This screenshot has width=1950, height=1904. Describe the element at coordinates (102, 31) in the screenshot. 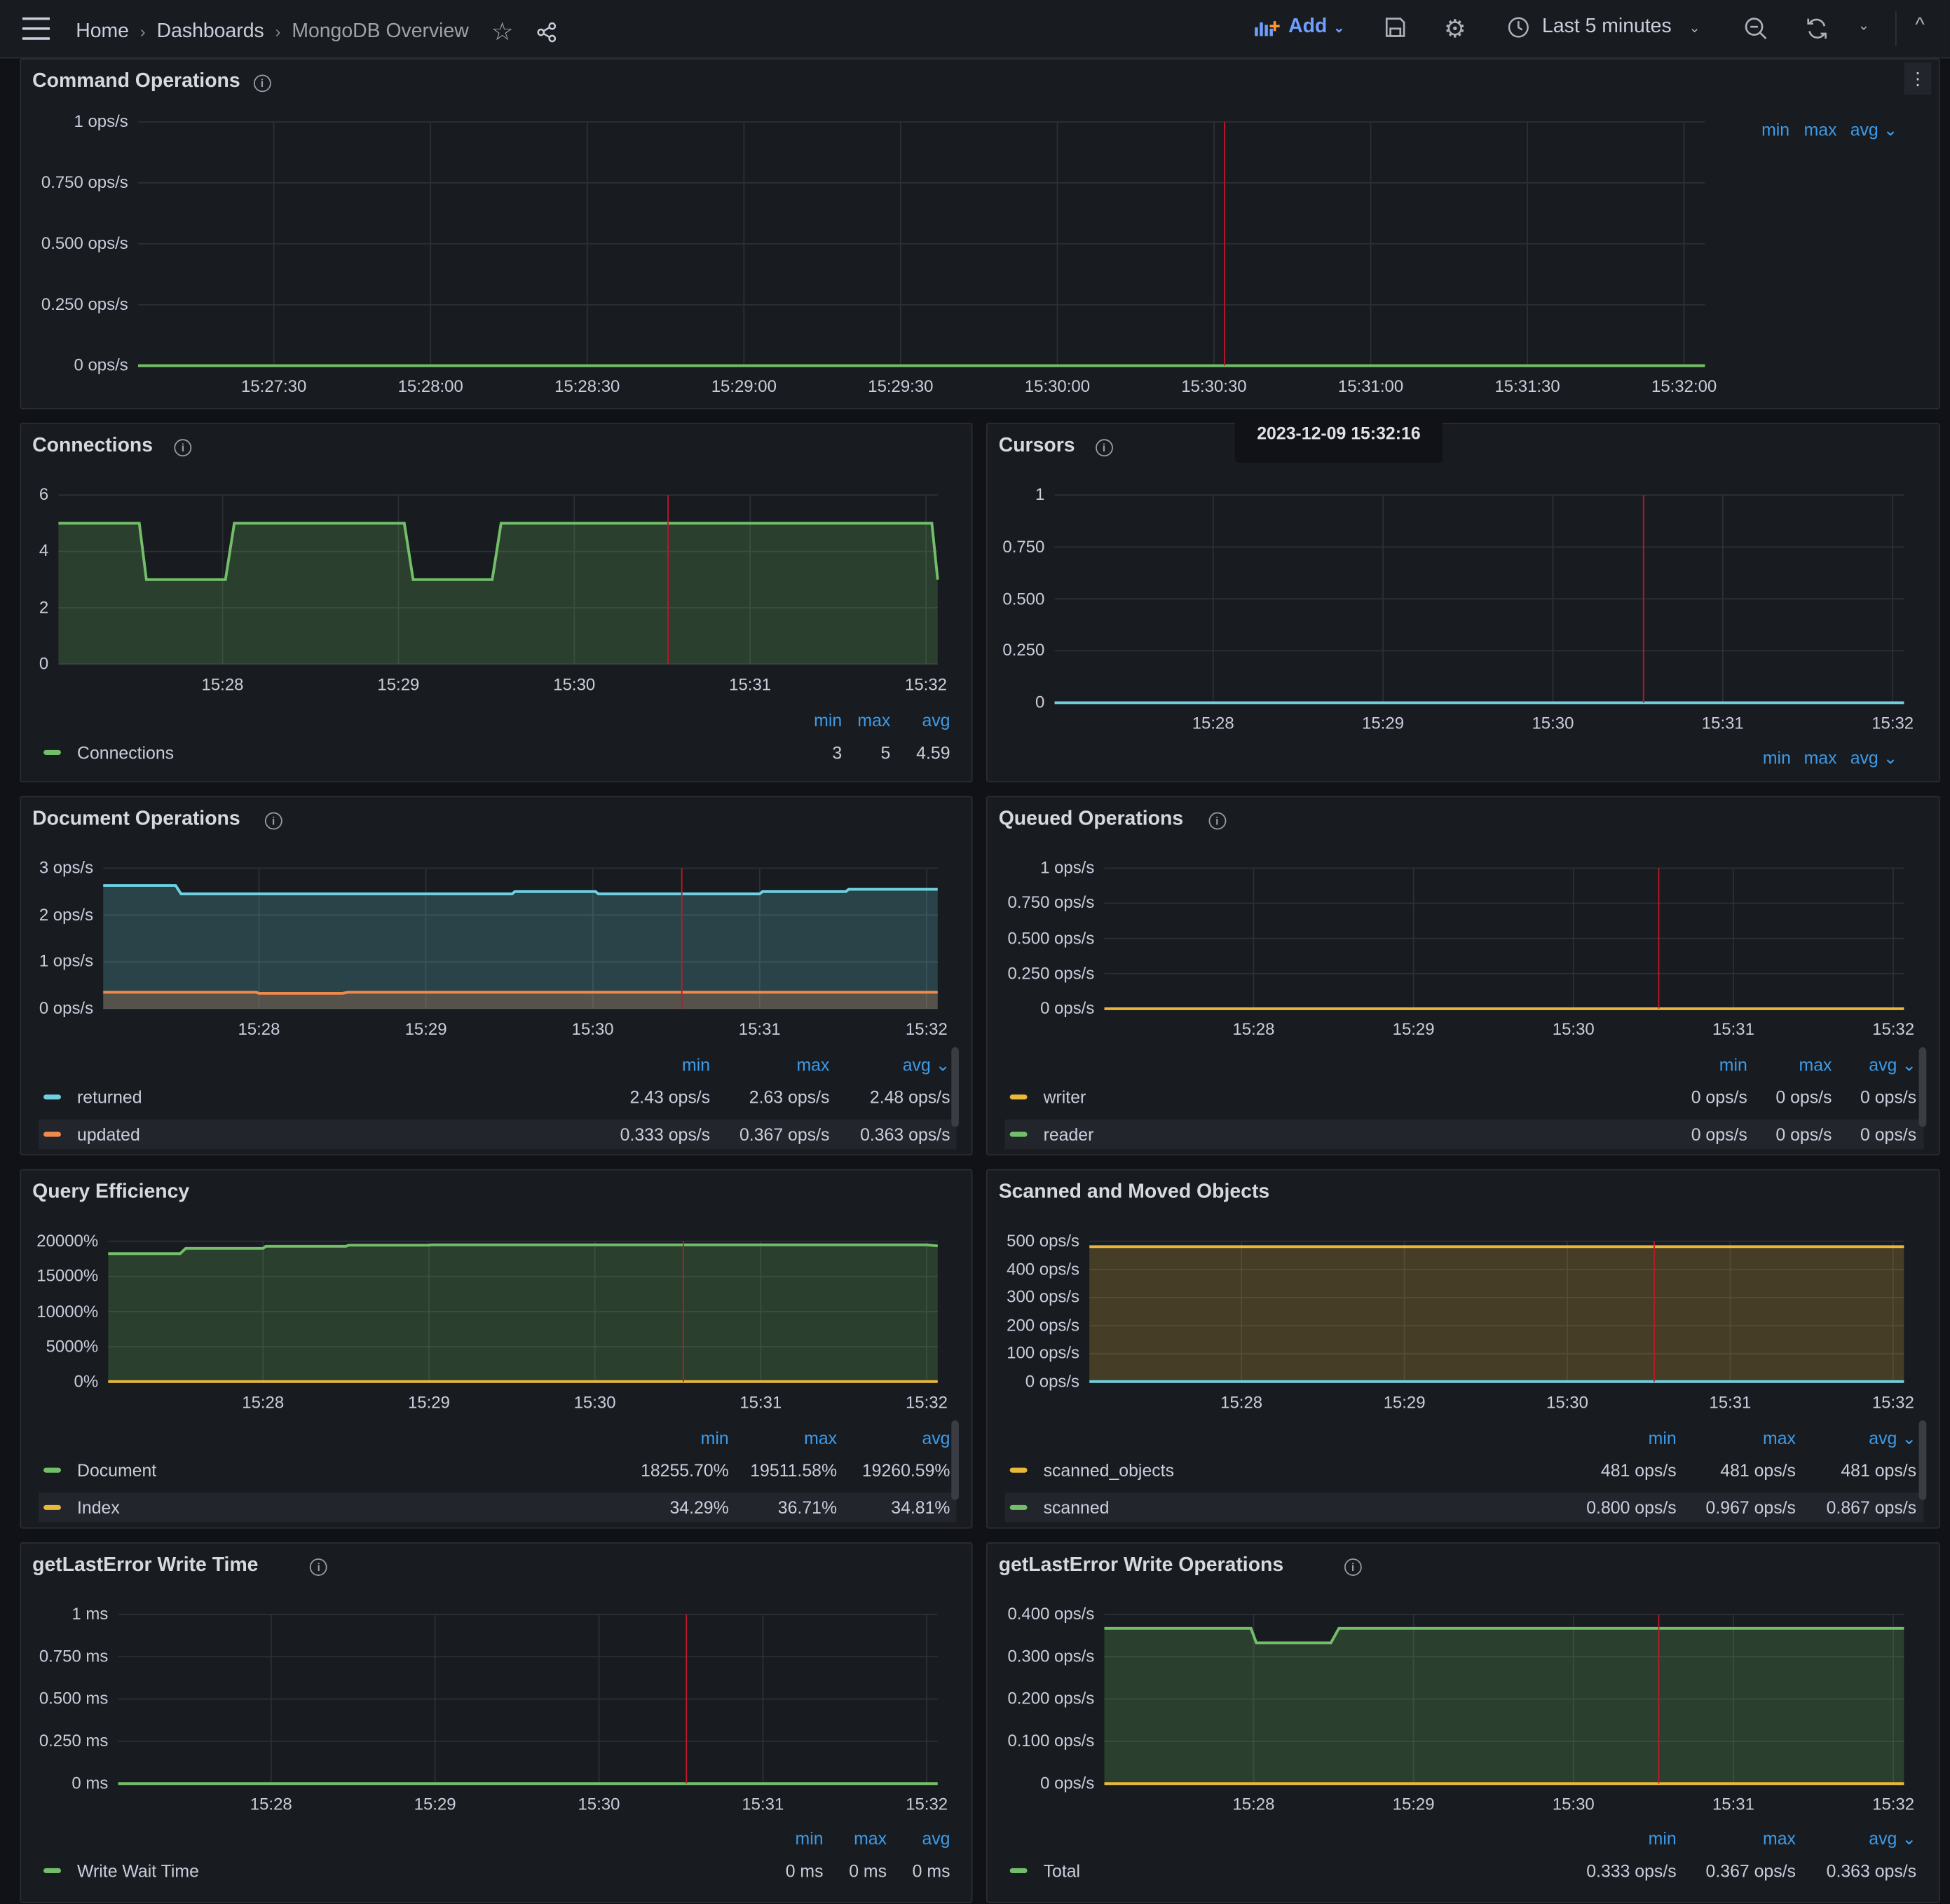

I see `breadcrumb-home: Home` at that location.